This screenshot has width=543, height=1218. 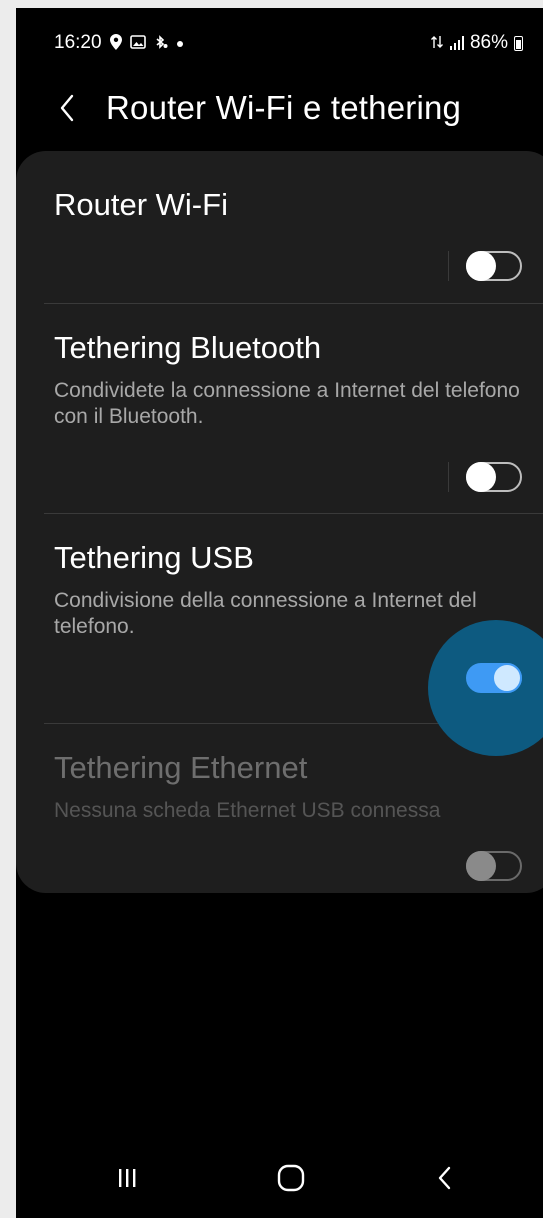 I want to click on battery-percent: 86%, so click(x=488, y=42).